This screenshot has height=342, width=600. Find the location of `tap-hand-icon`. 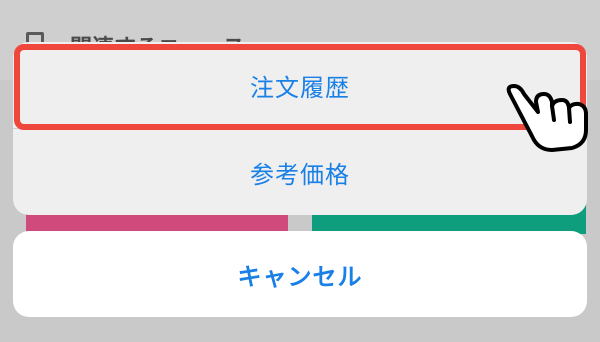

tap-hand-icon is located at coordinates (547, 118).